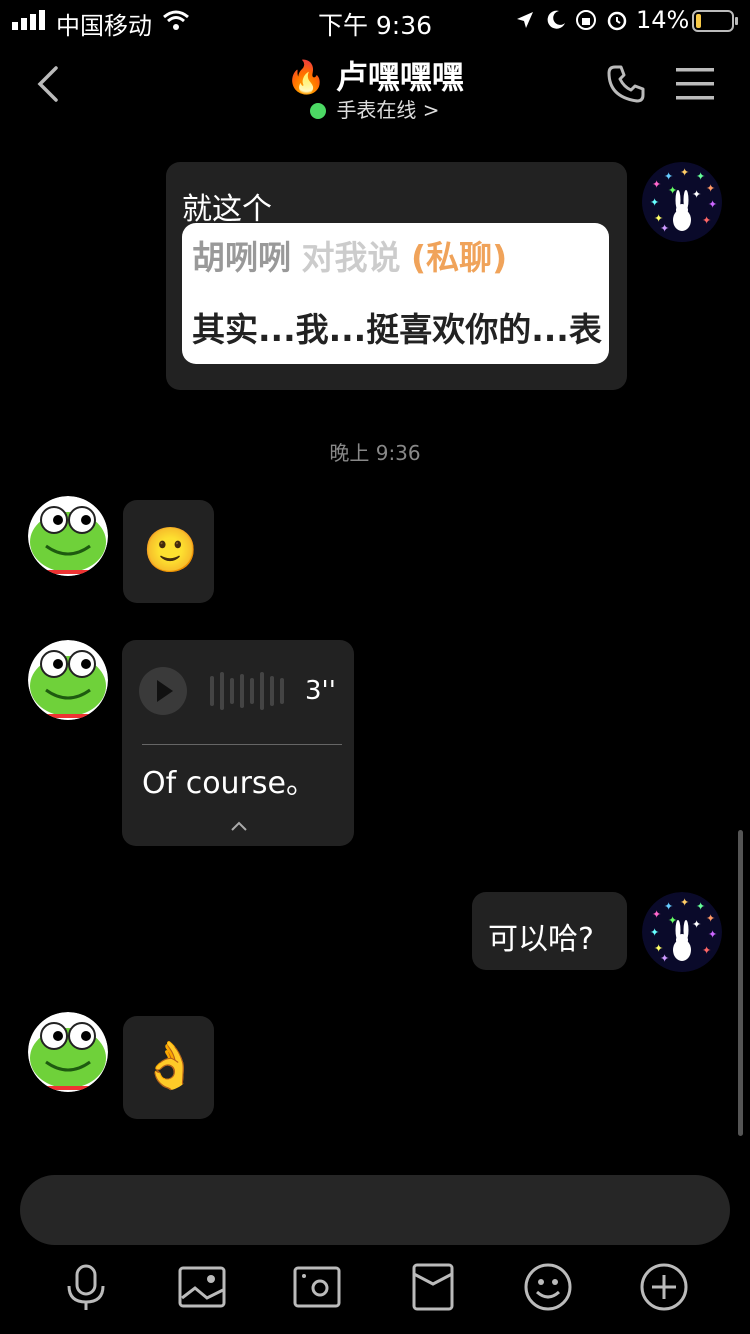 The image size is (750, 1334). I want to click on message-bubble-outgoing: 就这个 胡咧咧 对我说 (私聊) 其实...我...挺喜欢你的...表, so click(396, 276).